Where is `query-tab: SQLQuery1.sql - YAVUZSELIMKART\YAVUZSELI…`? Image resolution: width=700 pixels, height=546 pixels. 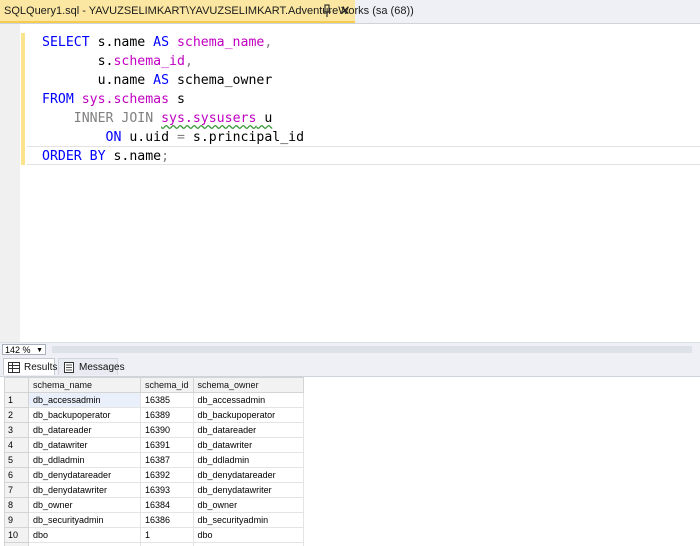 query-tab: SQLQuery1.sql - YAVUZSELIMKART\YAVUZSELI… is located at coordinates (207, 11).